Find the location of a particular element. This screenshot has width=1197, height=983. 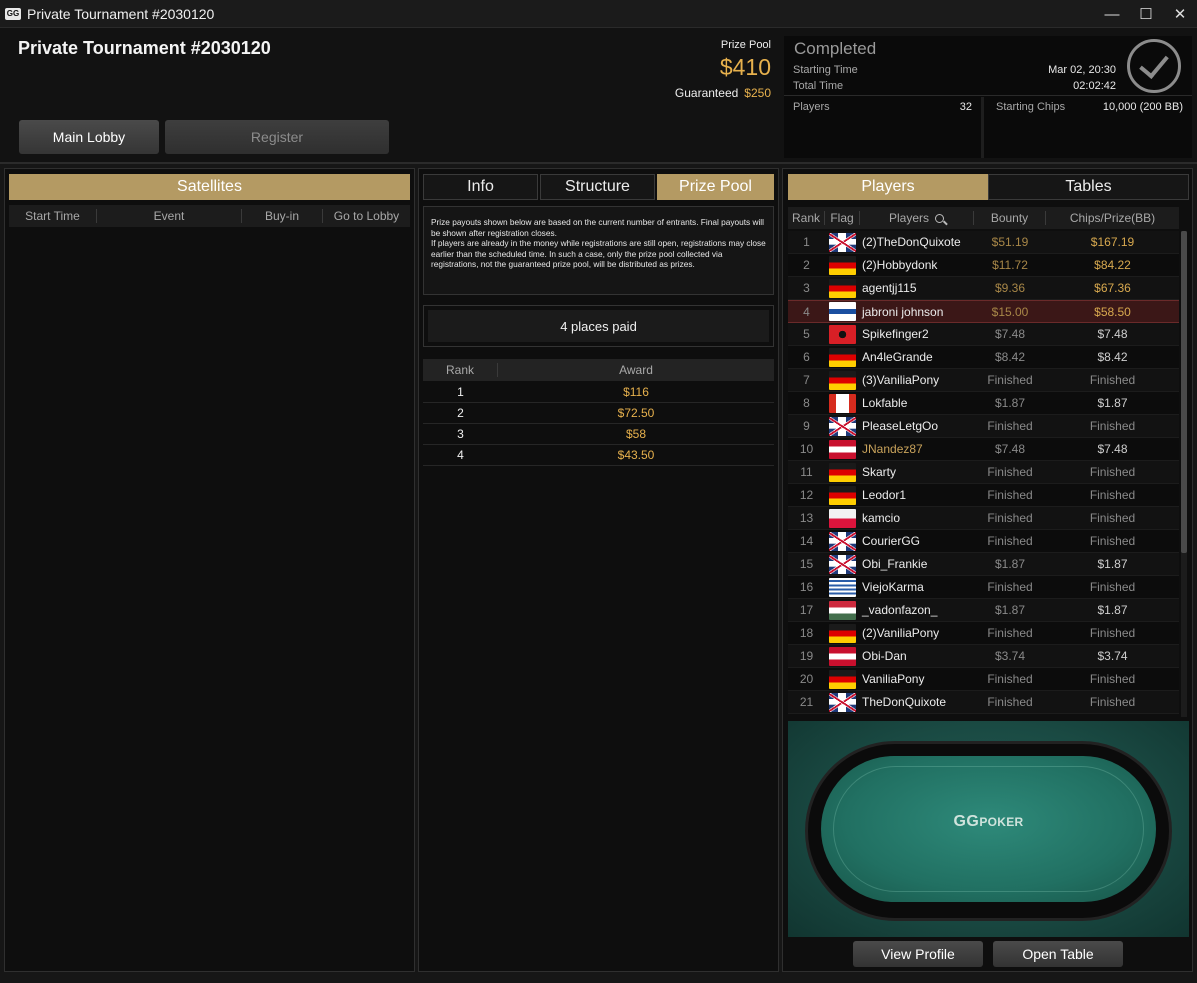

player-rank: 19 is located at coordinates (806, 656).